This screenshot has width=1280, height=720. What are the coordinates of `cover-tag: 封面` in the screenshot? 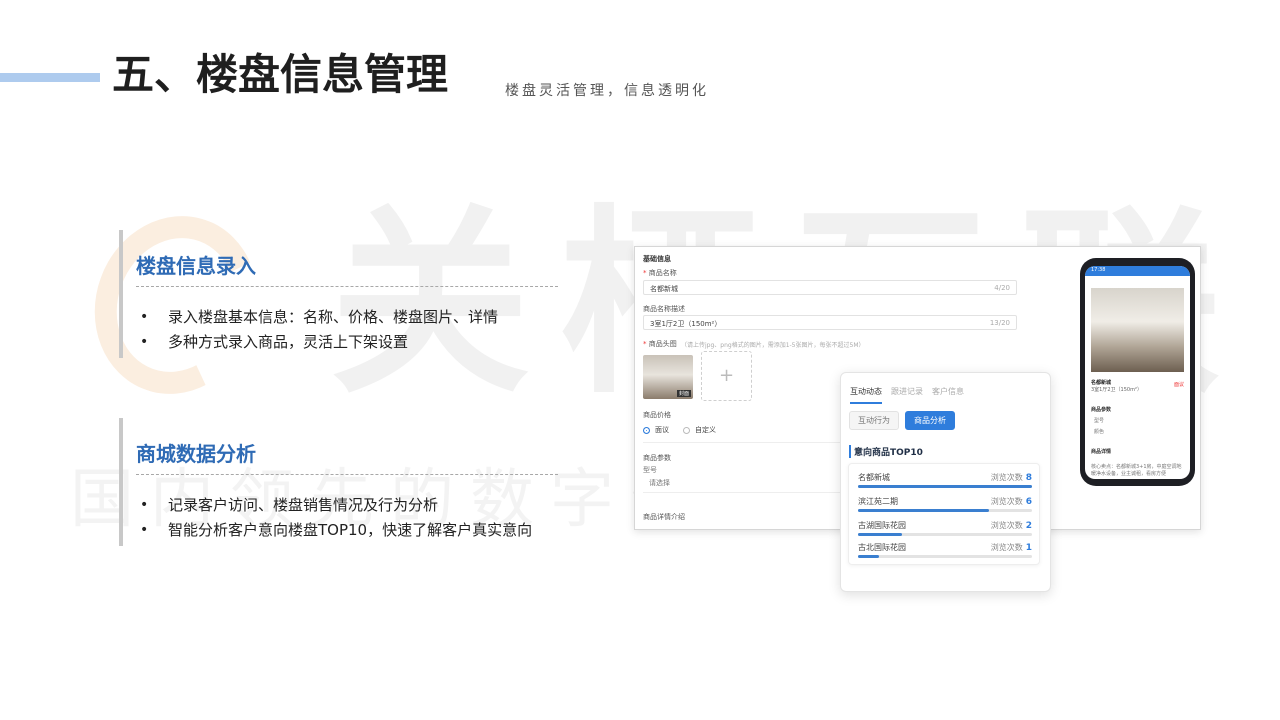 It's located at (683, 393).